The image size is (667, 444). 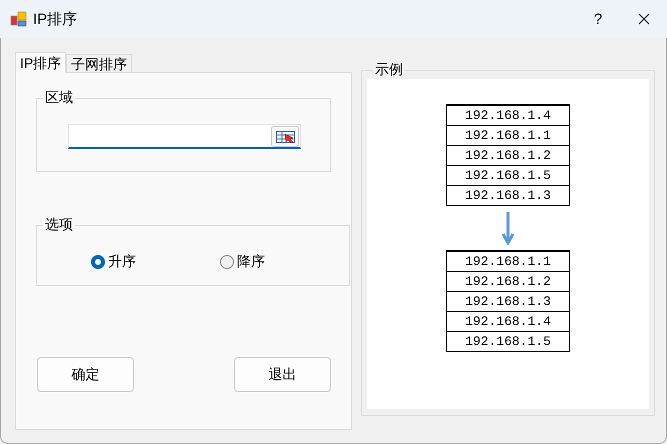 What do you see at coordinates (99, 63) in the screenshot?
I see `tab: 子网排序` at bounding box center [99, 63].